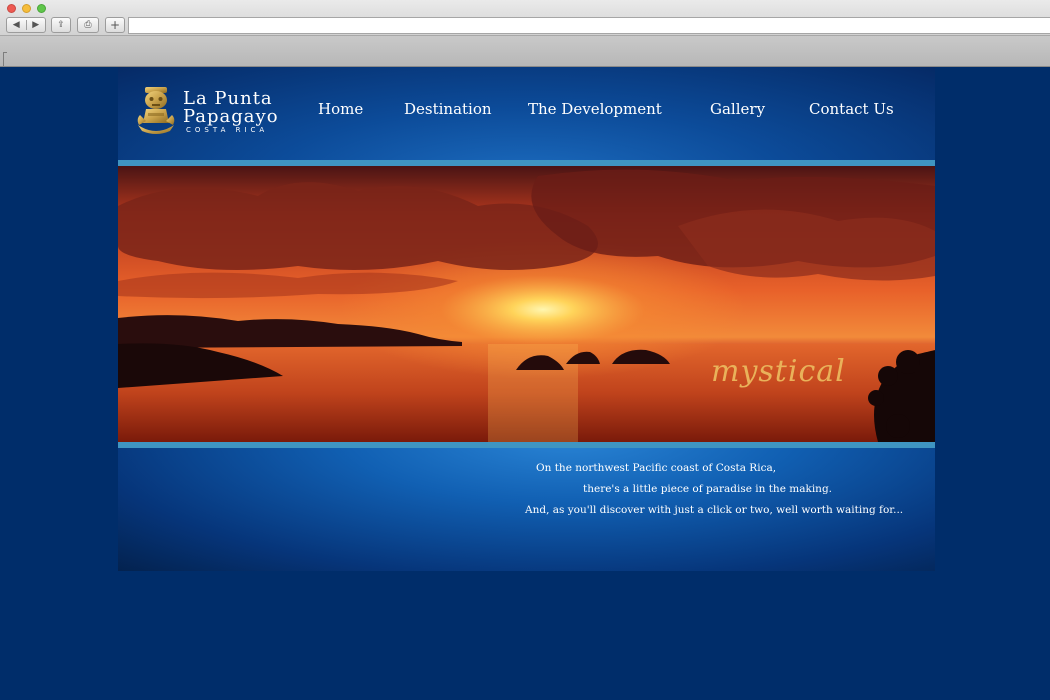 Image resolution: width=1050 pixels, height=700 pixels. What do you see at coordinates (36, 25) in the screenshot?
I see `forward-arrow-icon: ▶` at bounding box center [36, 25].